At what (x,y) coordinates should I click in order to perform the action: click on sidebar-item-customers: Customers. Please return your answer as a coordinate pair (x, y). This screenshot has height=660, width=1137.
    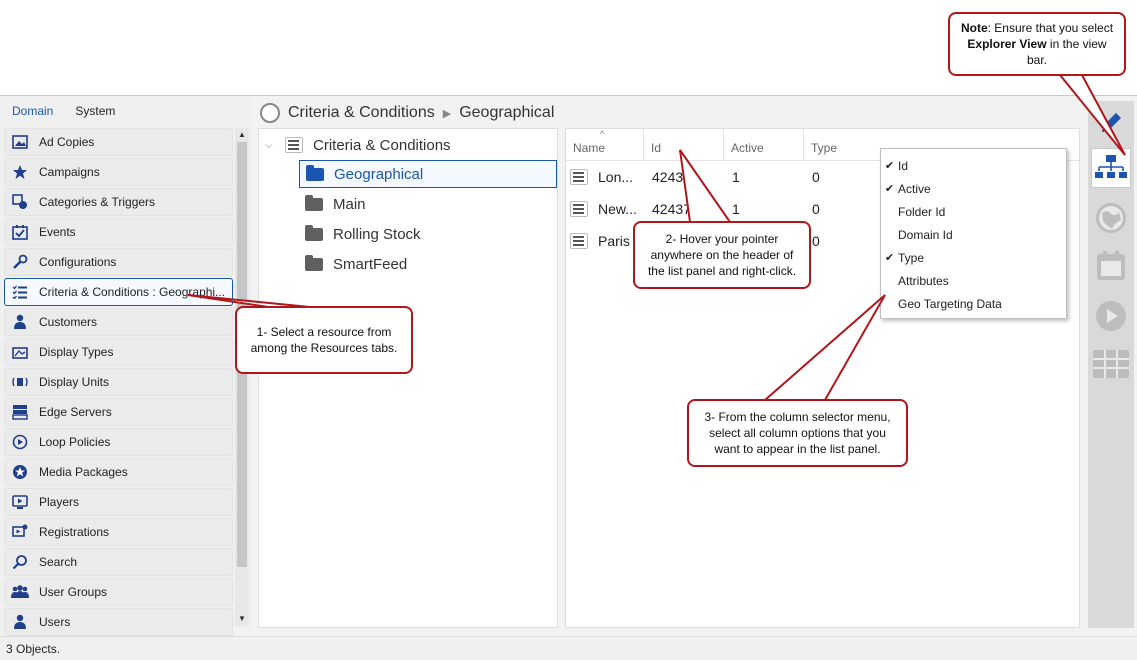
    Looking at the image, I should click on (118, 322).